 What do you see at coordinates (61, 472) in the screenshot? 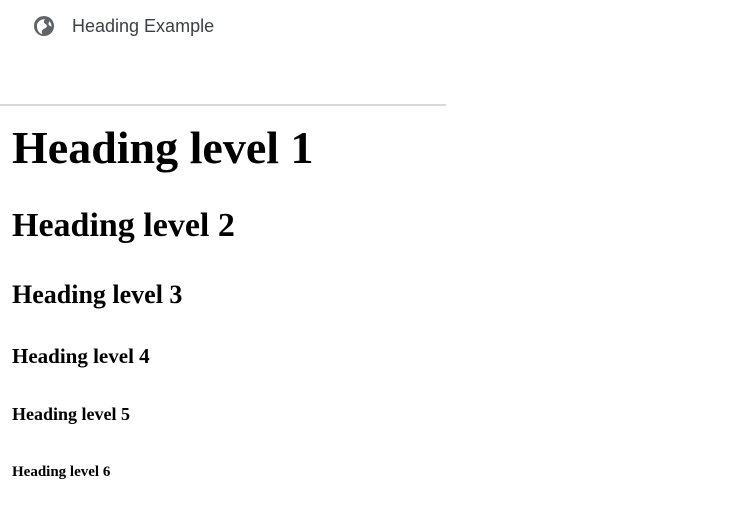
I see `heading-level-6: Heading level 6` at bounding box center [61, 472].